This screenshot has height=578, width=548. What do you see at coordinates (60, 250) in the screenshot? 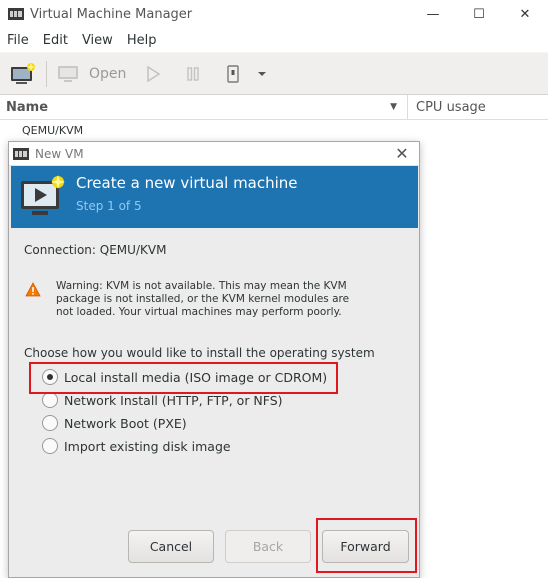
I see `connection-label: Connection:` at bounding box center [60, 250].